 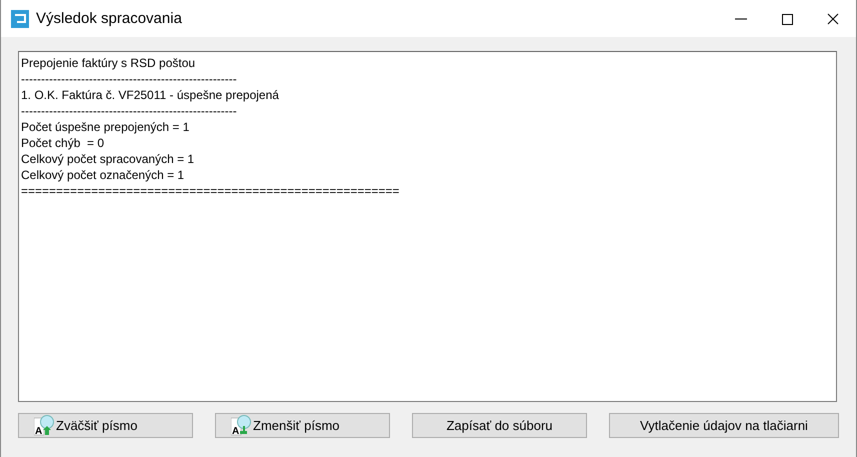 I want to click on app-icon, so click(x=20, y=19).